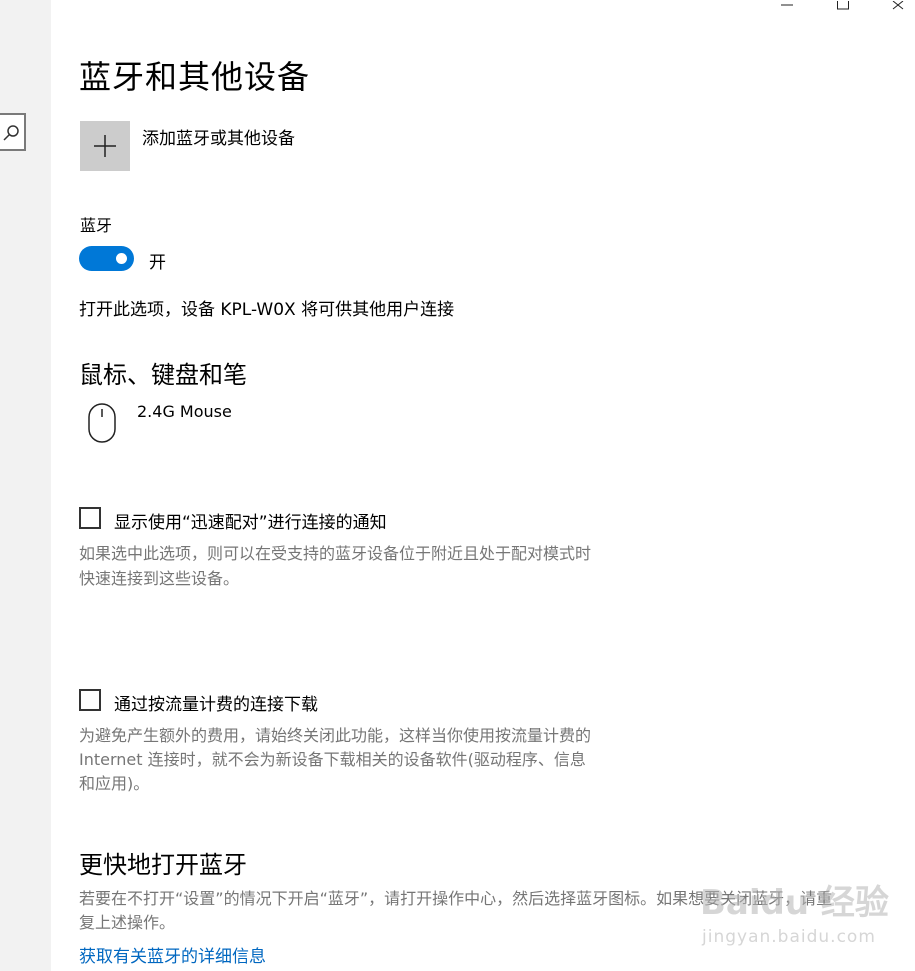 This screenshot has width=915, height=971. I want to click on search-button, so click(13, 132).